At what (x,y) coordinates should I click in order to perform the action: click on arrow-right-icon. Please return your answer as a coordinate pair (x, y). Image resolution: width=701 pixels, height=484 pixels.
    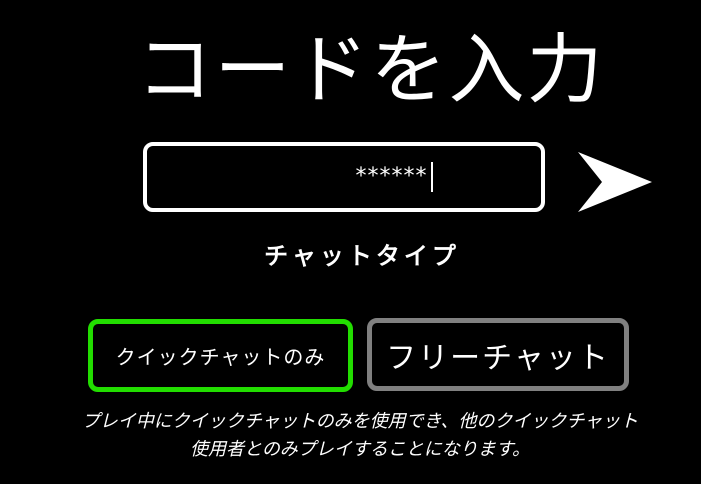
    Looking at the image, I should click on (615, 182).